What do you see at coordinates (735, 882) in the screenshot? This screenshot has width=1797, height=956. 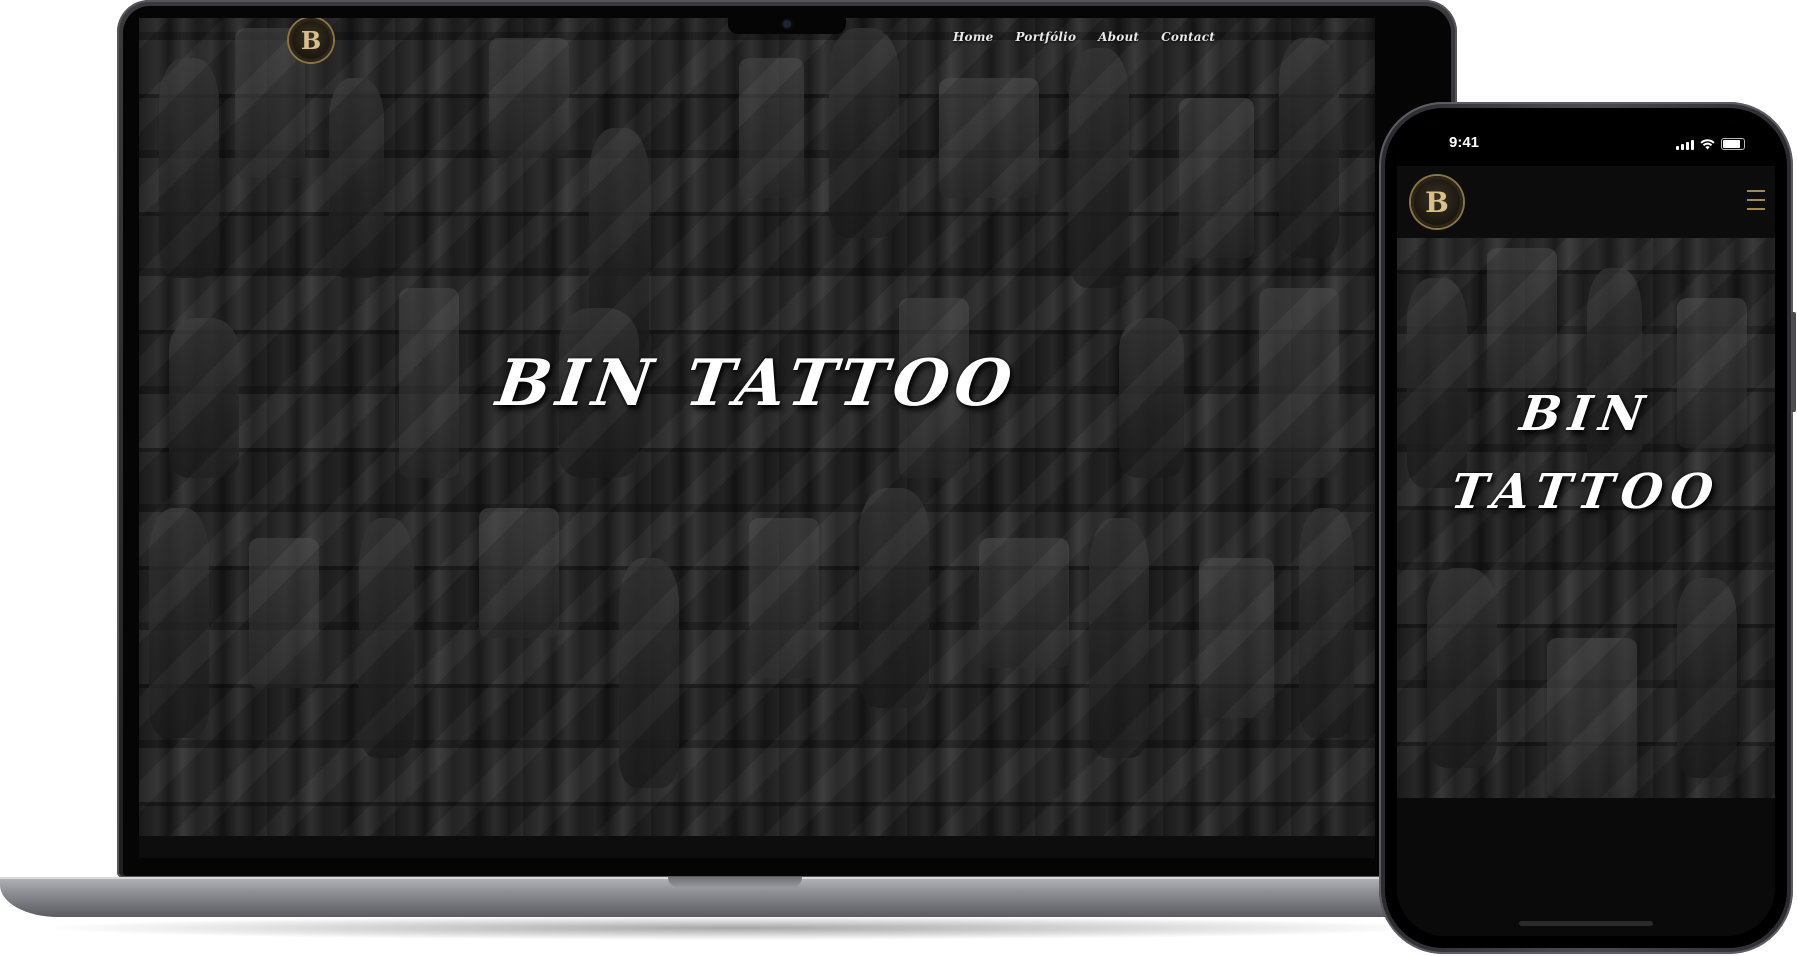 I see `laptop-thumb-notch` at bounding box center [735, 882].